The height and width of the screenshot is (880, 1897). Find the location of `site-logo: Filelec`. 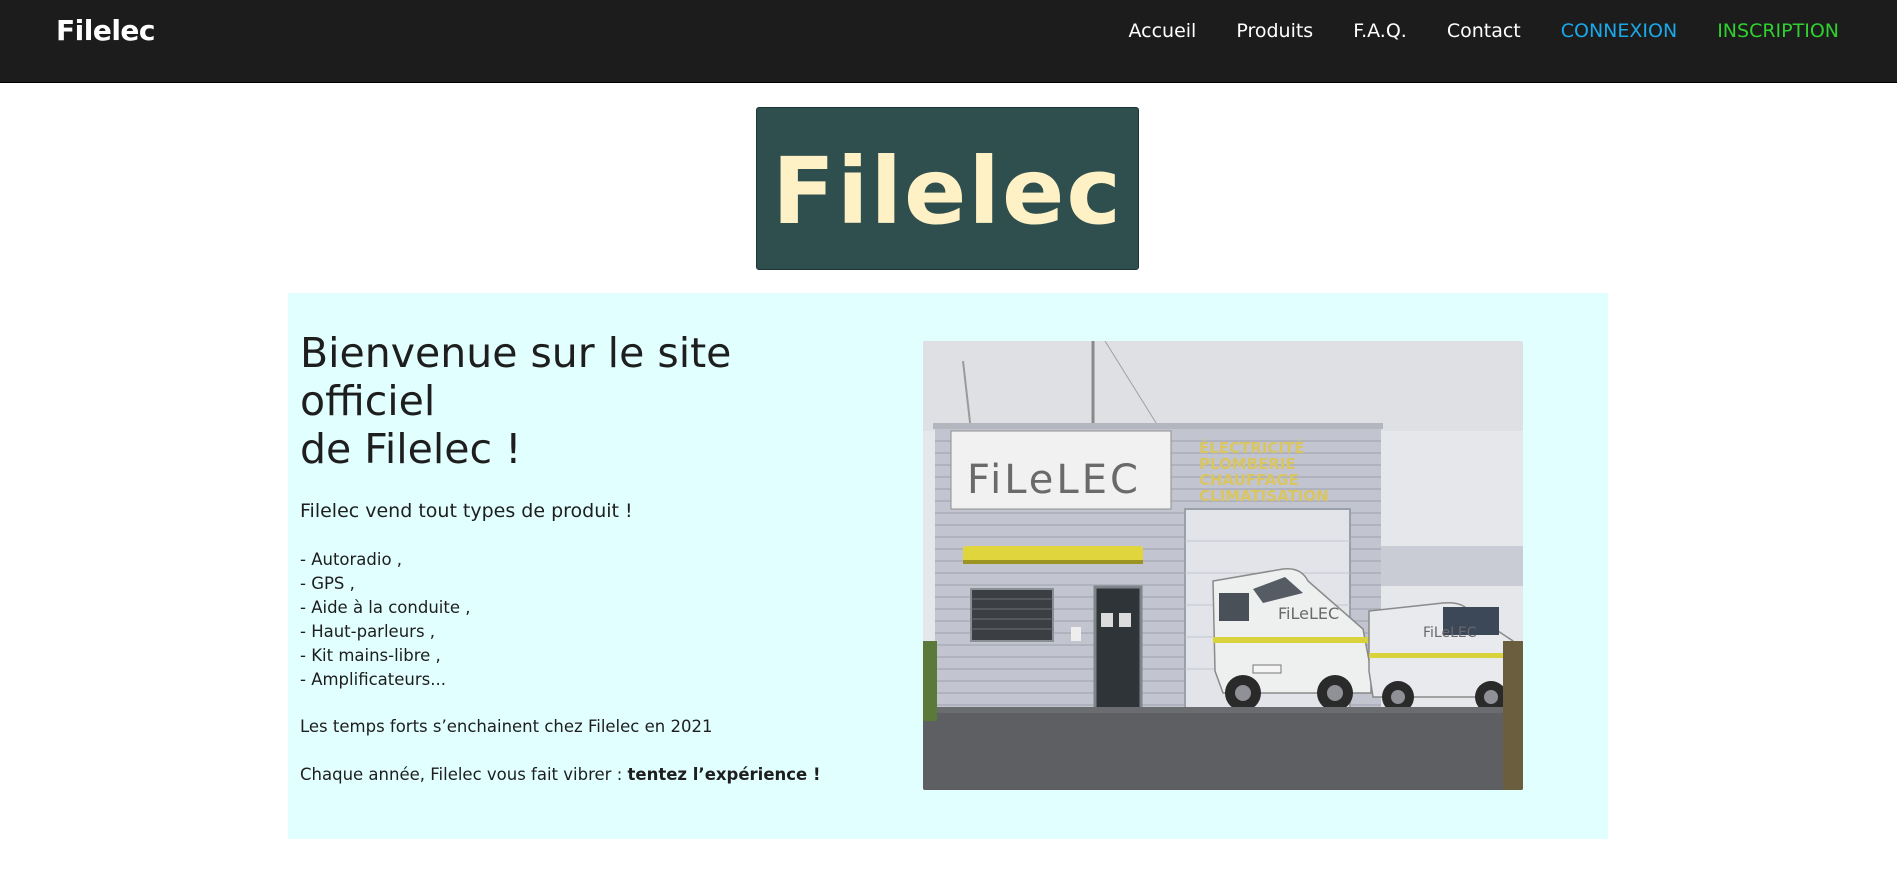

site-logo: Filelec is located at coordinates (947, 188).